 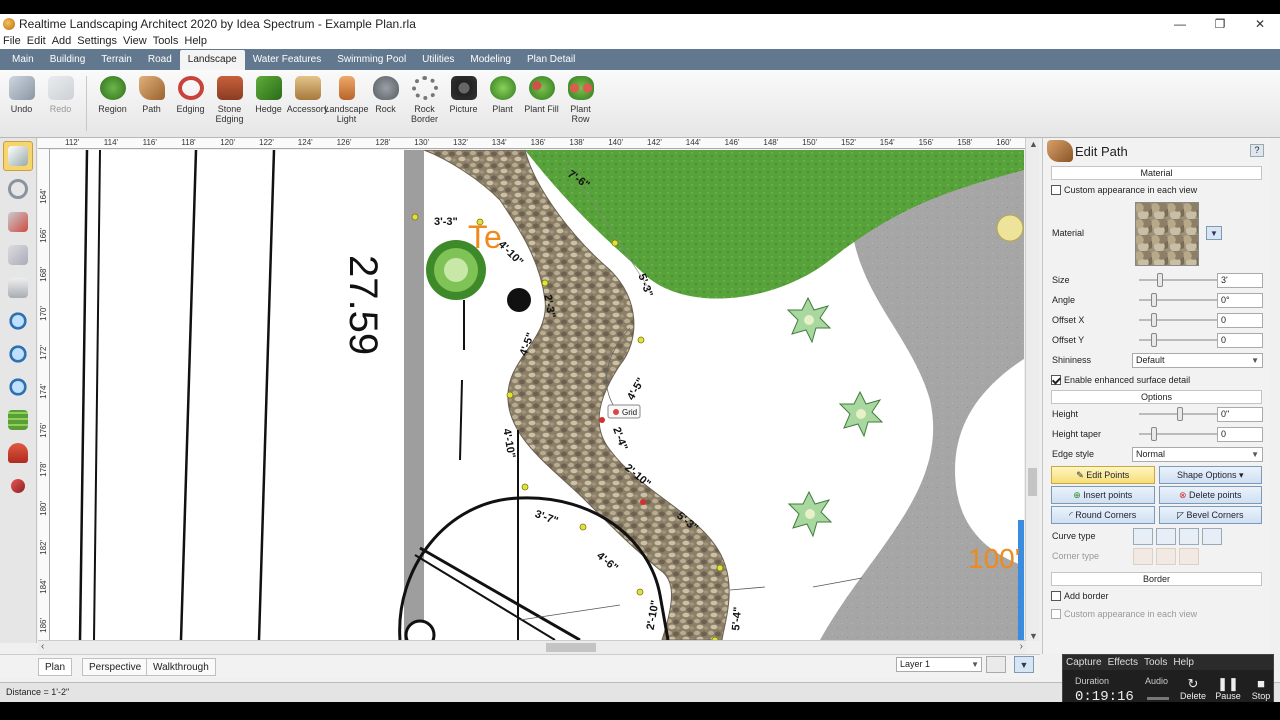 What do you see at coordinates (1178, 320) in the screenshot?
I see `offset-x-slider` at bounding box center [1178, 320].